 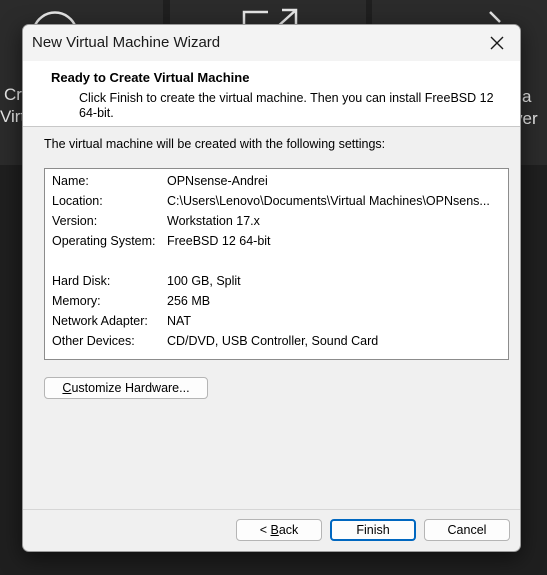 I want to click on settings-row: Operating System: FreeBSD 12 64-bit, so click(x=277, y=243).